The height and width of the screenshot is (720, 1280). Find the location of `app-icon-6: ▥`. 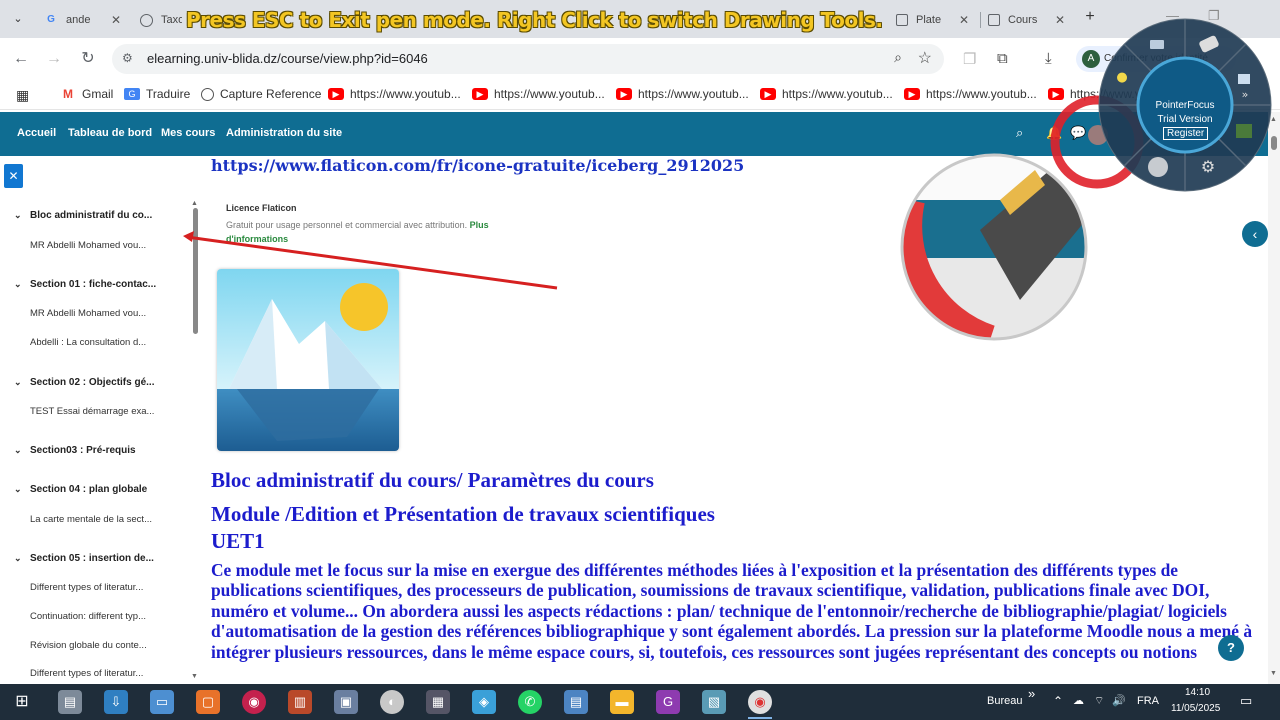

app-icon-6: ▥ is located at coordinates (300, 702).